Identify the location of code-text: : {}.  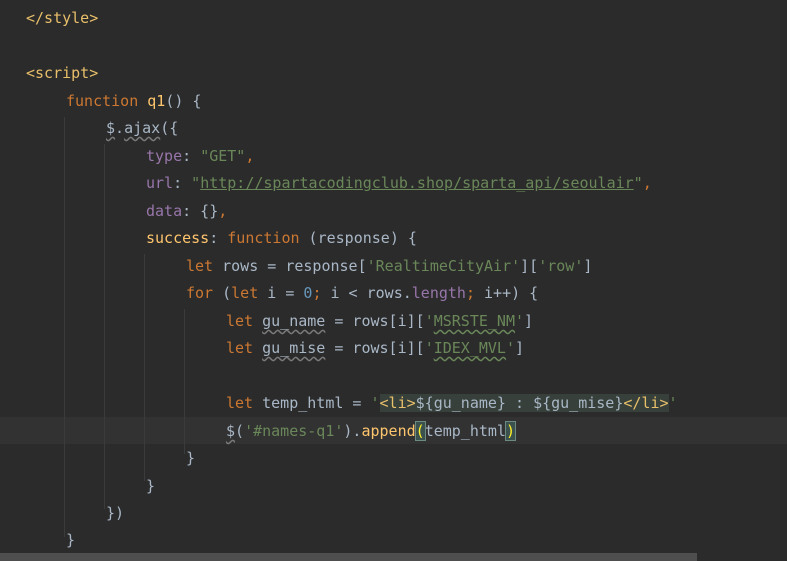
(200, 211).